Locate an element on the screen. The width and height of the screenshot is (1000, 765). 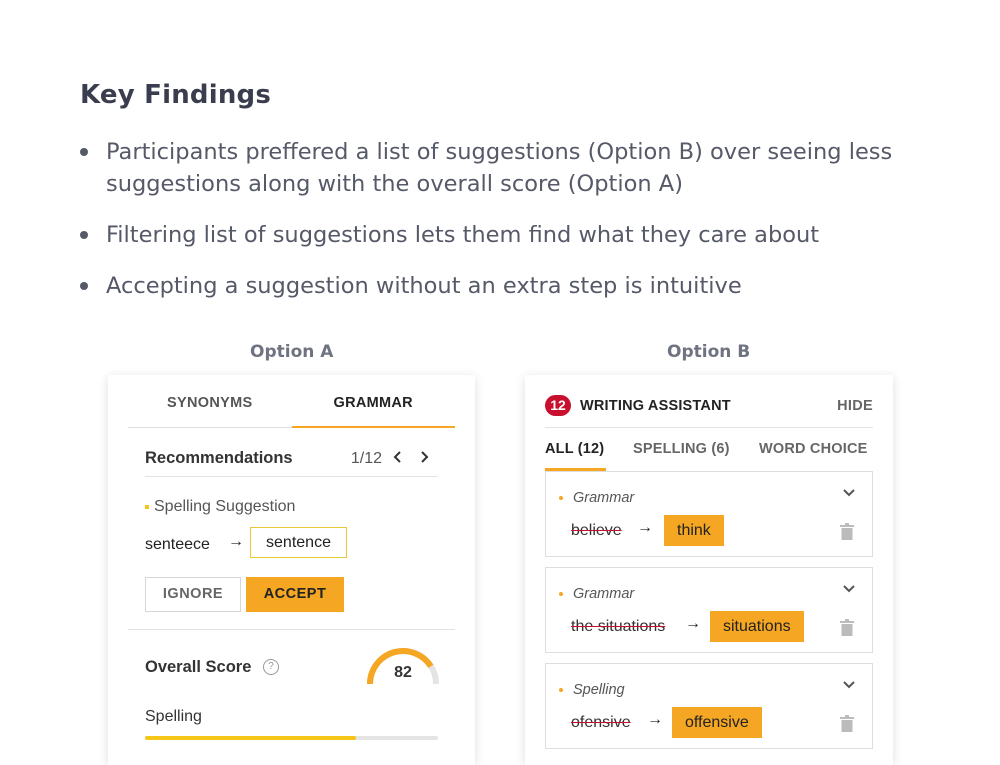
tab-synonyms: SYNONYMS is located at coordinates (210, 401).